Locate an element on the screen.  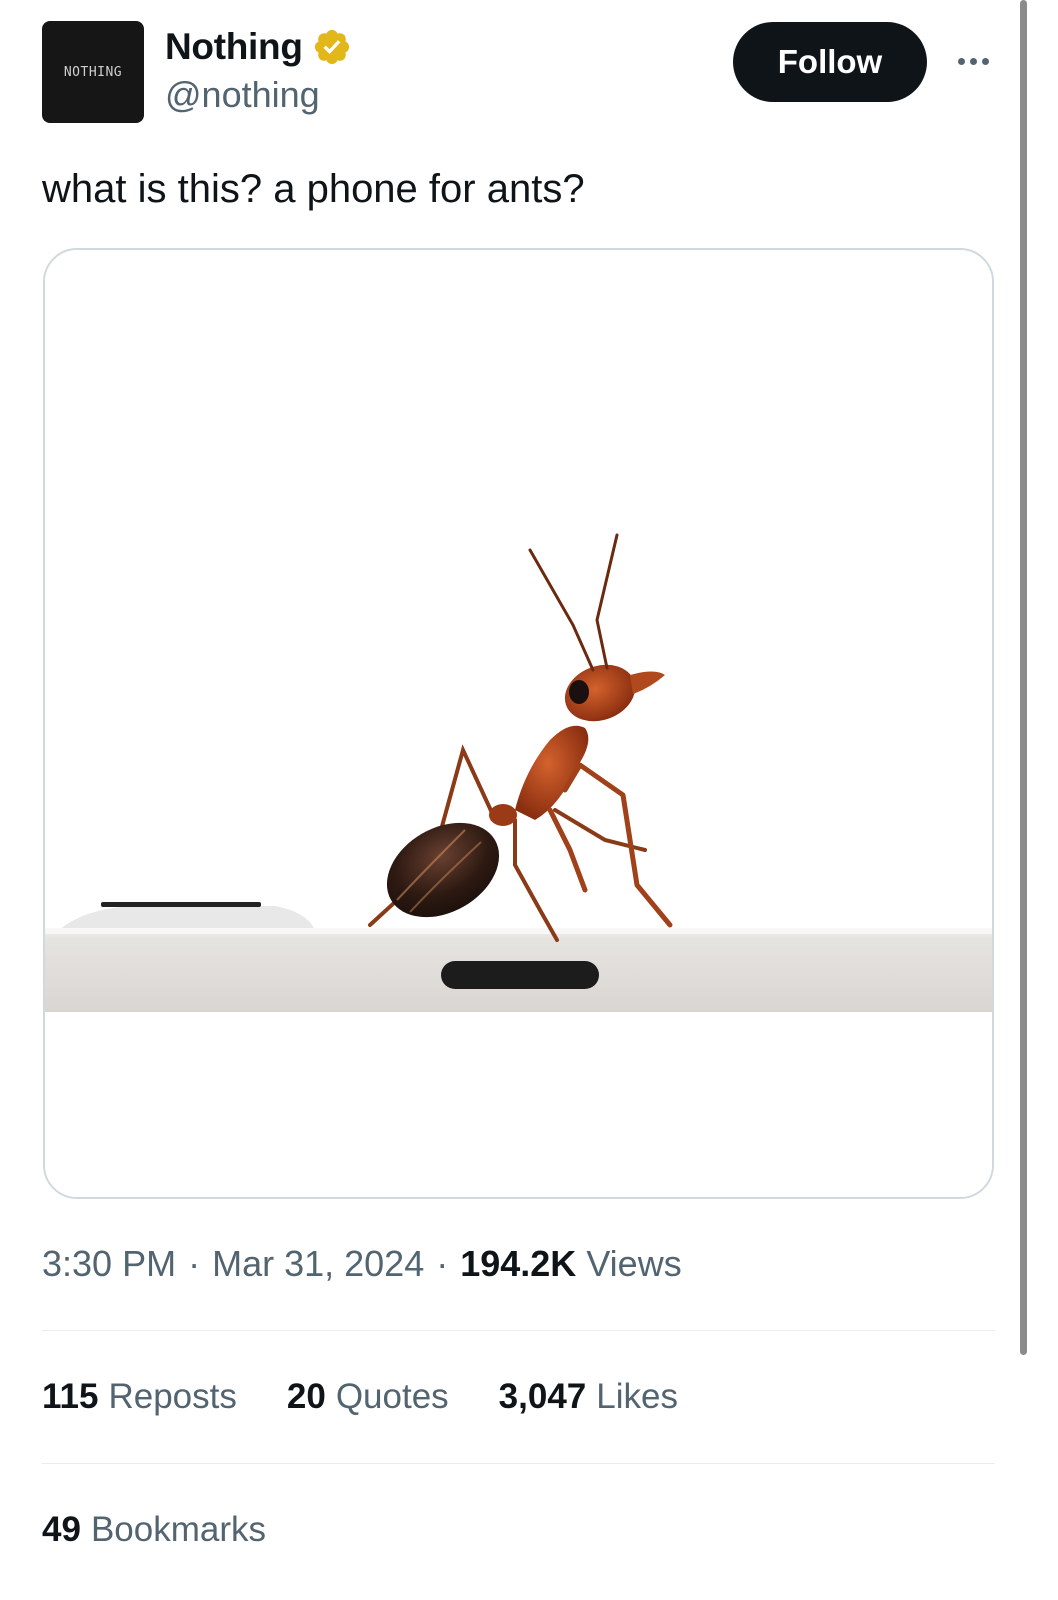
quotes-stat: 20 Quotes is located at coordinates (368, 1397).